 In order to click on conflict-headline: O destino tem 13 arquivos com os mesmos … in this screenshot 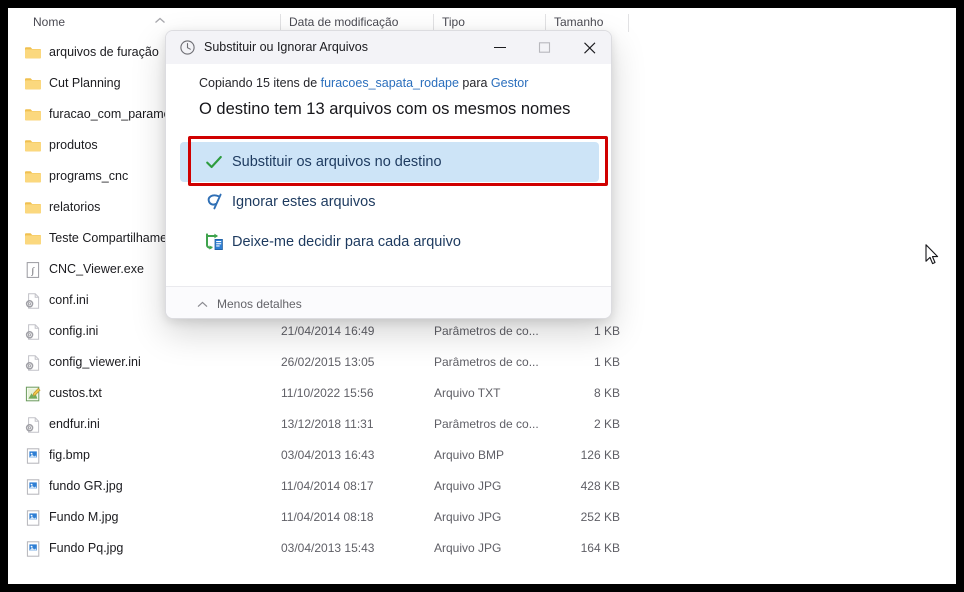, I will do `click(385, 109)`.